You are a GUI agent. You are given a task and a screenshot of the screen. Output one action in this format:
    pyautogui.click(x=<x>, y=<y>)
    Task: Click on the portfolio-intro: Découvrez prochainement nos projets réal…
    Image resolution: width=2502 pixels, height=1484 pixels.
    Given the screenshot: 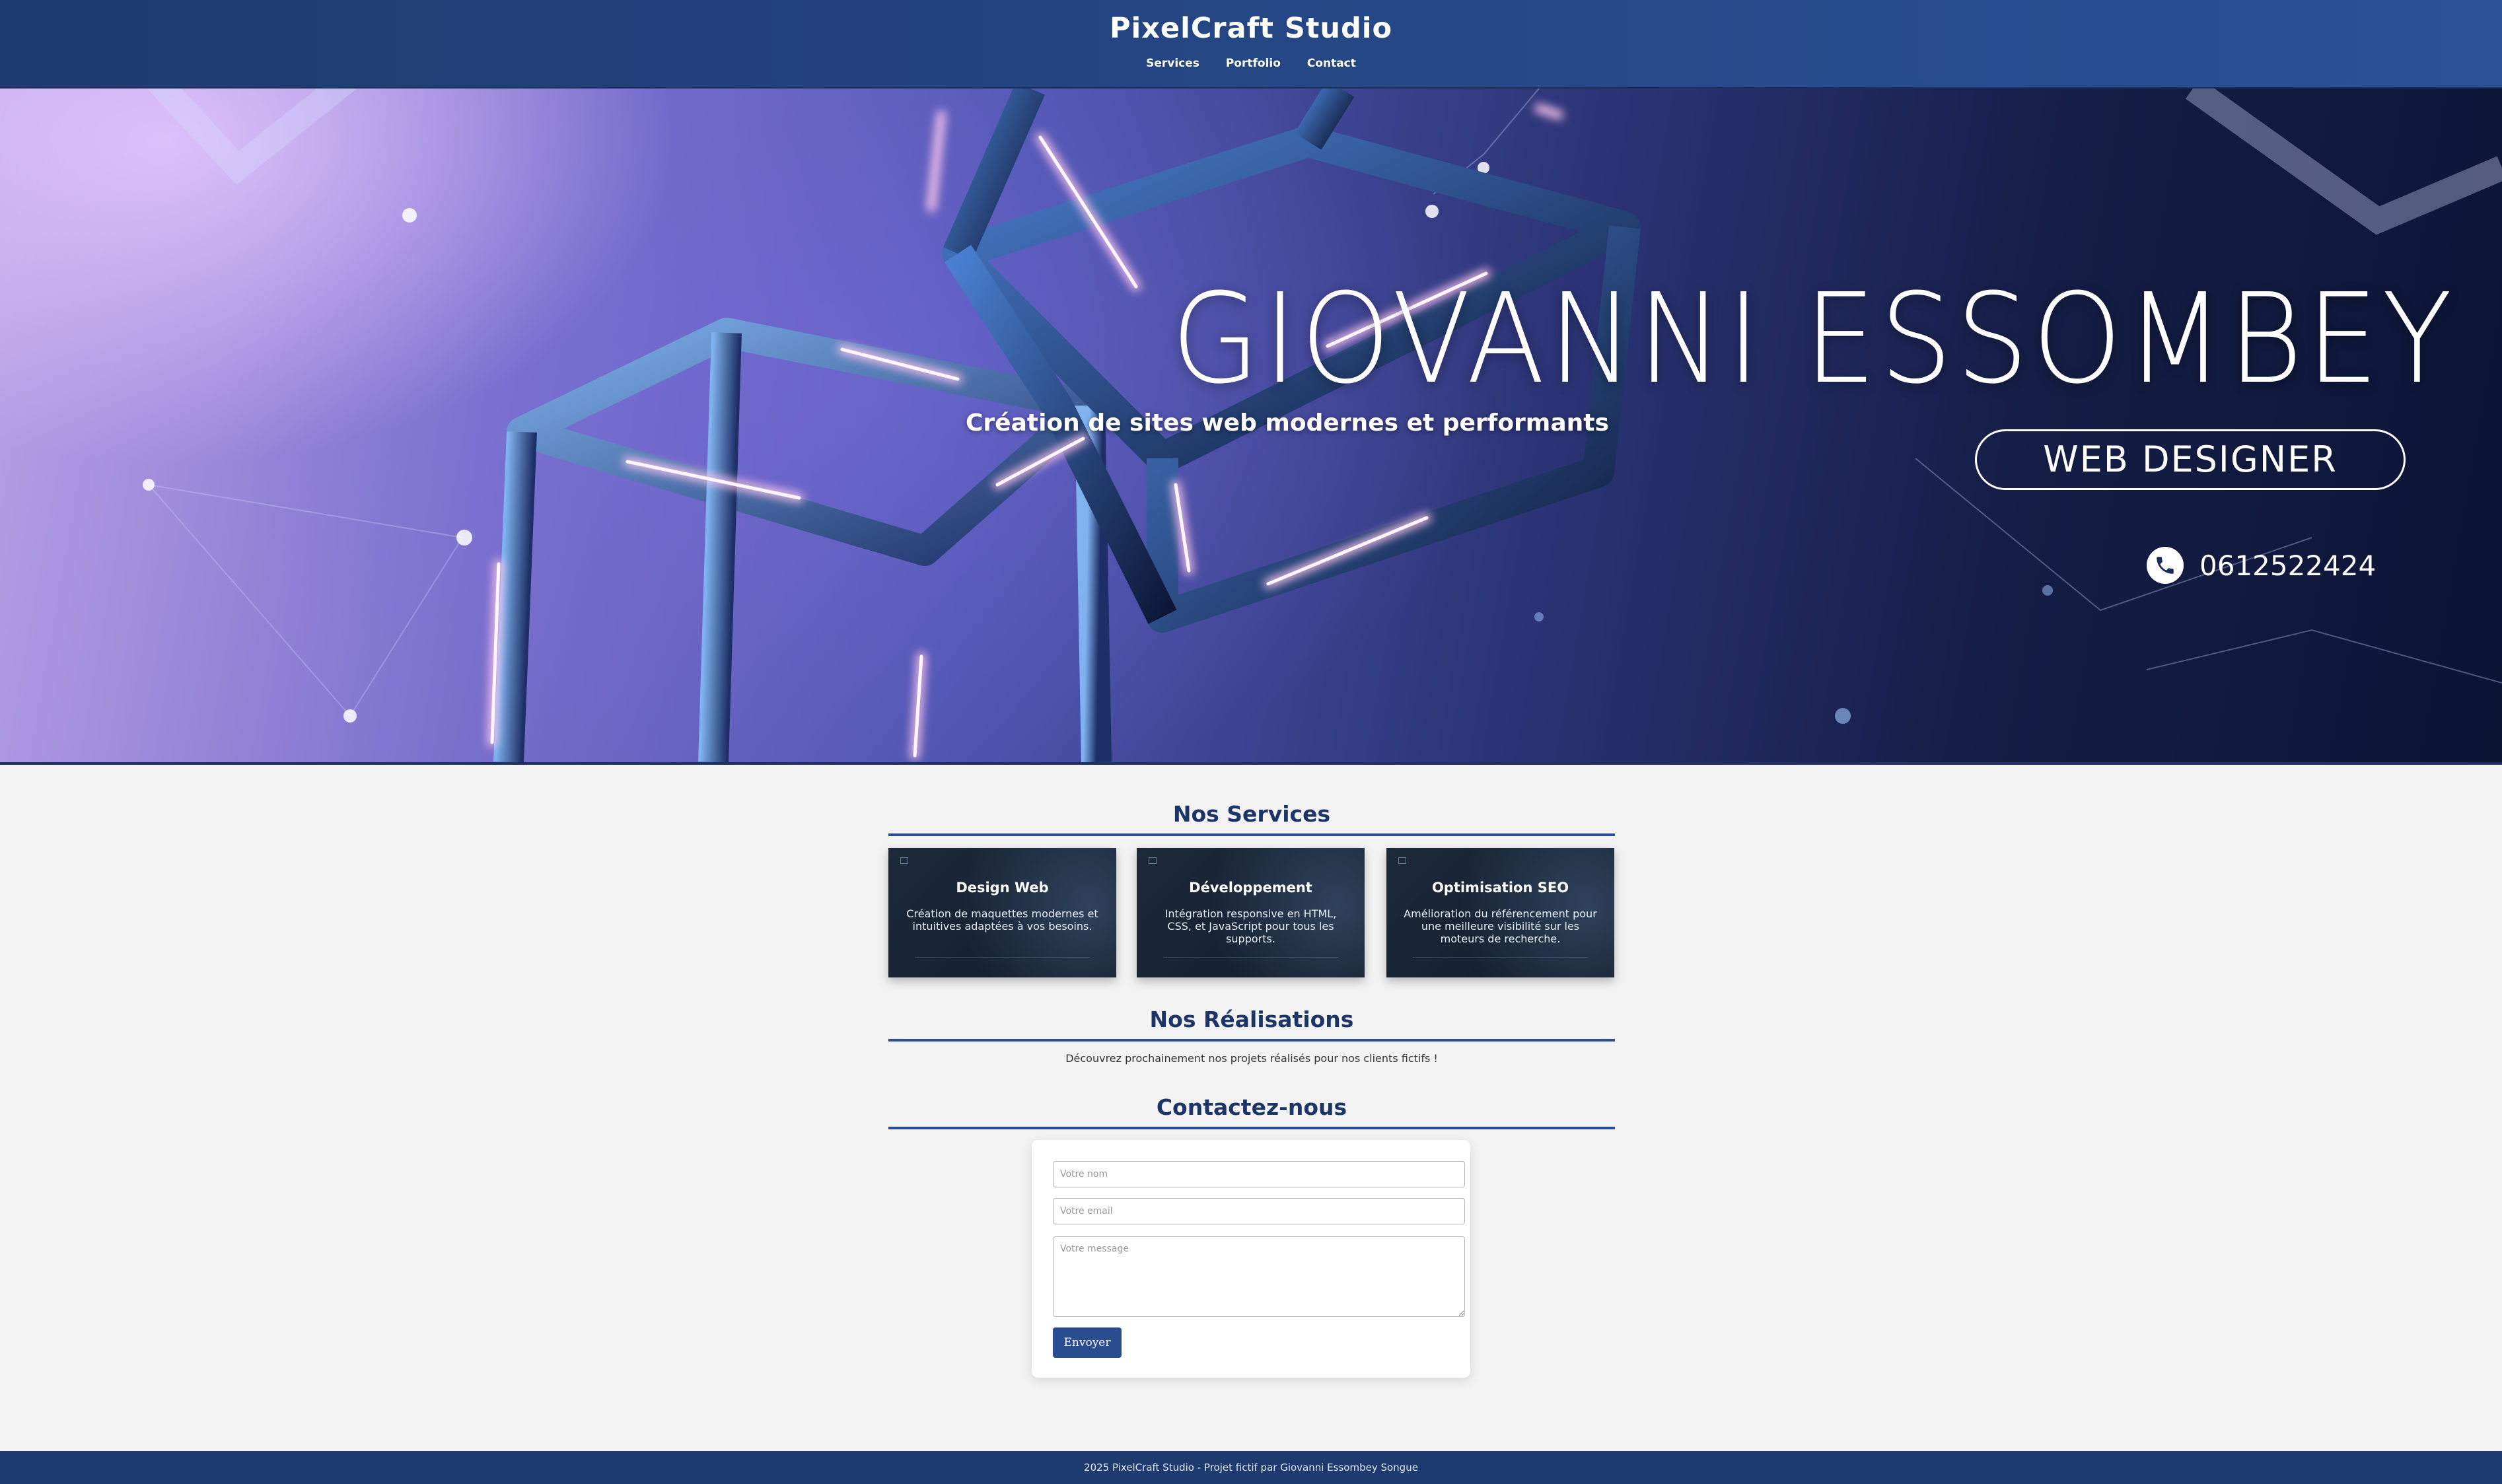 What is the action you would take?
    pyautogui.click(x=1251, y=1058)
    